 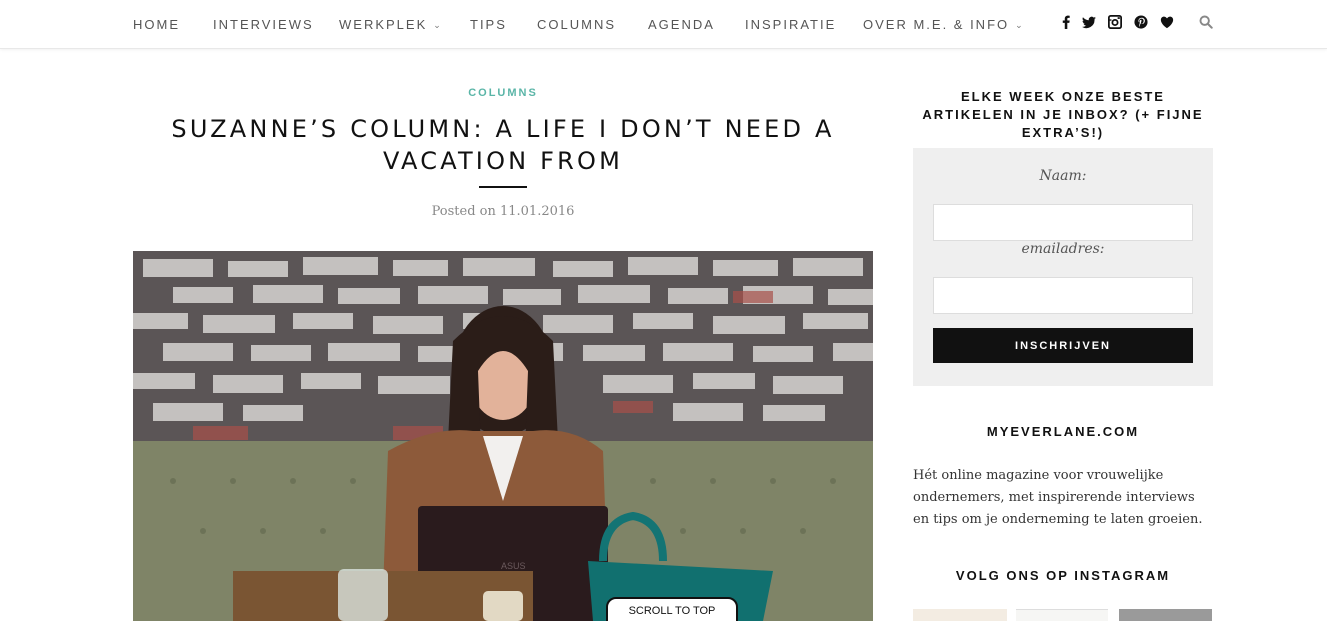 What do you see at coordinates (1063, 222) in the screenshot?
I see `name-input` at bounding box center [1063, 222].